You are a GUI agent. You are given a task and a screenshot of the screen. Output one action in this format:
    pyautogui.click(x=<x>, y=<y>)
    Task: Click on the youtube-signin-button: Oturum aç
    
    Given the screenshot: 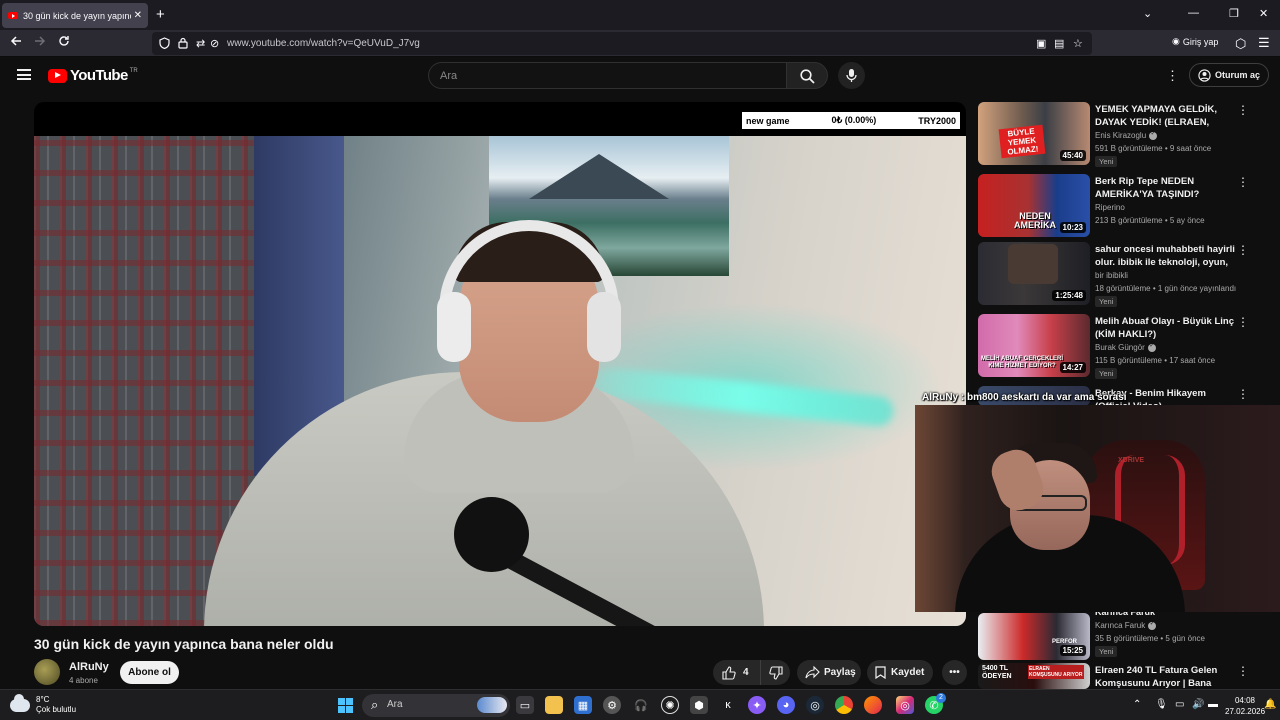 What is the action you would take?
    pyautogui.click(x=1229, y=75)
    